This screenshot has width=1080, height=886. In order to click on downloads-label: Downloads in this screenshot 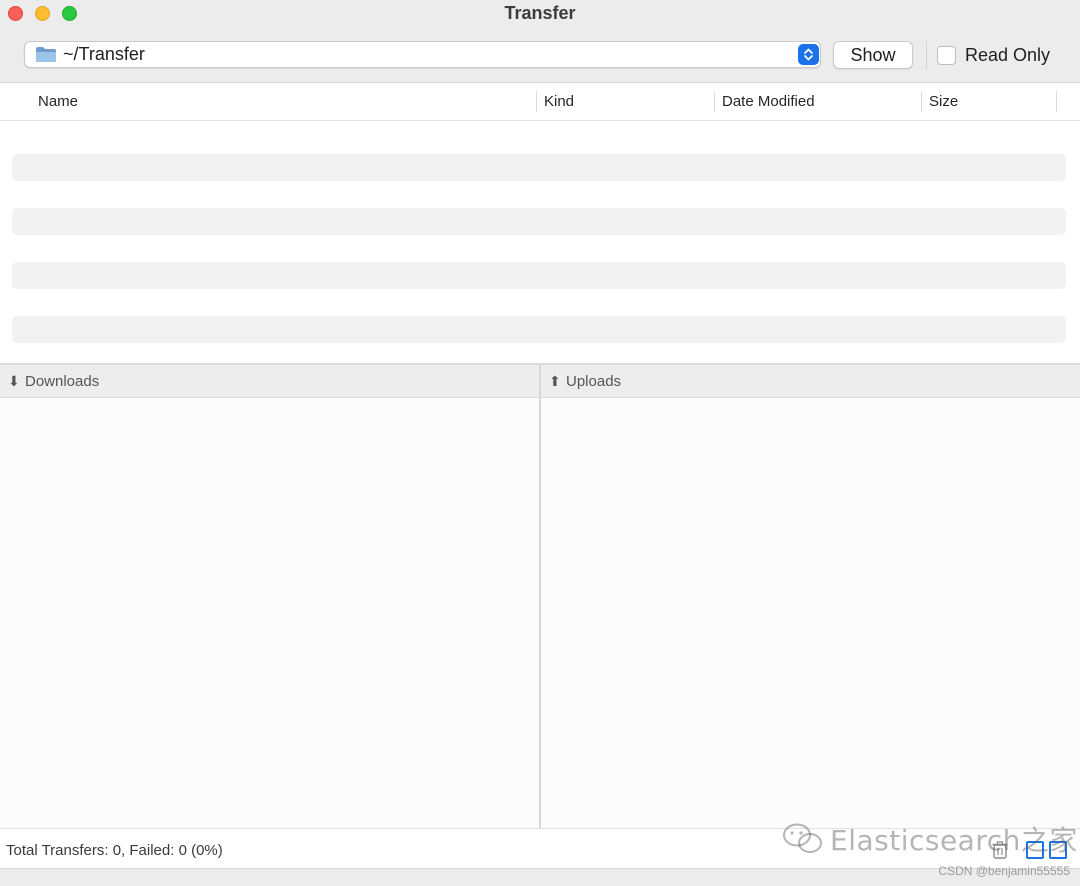, I will do `click(62, 381)`.